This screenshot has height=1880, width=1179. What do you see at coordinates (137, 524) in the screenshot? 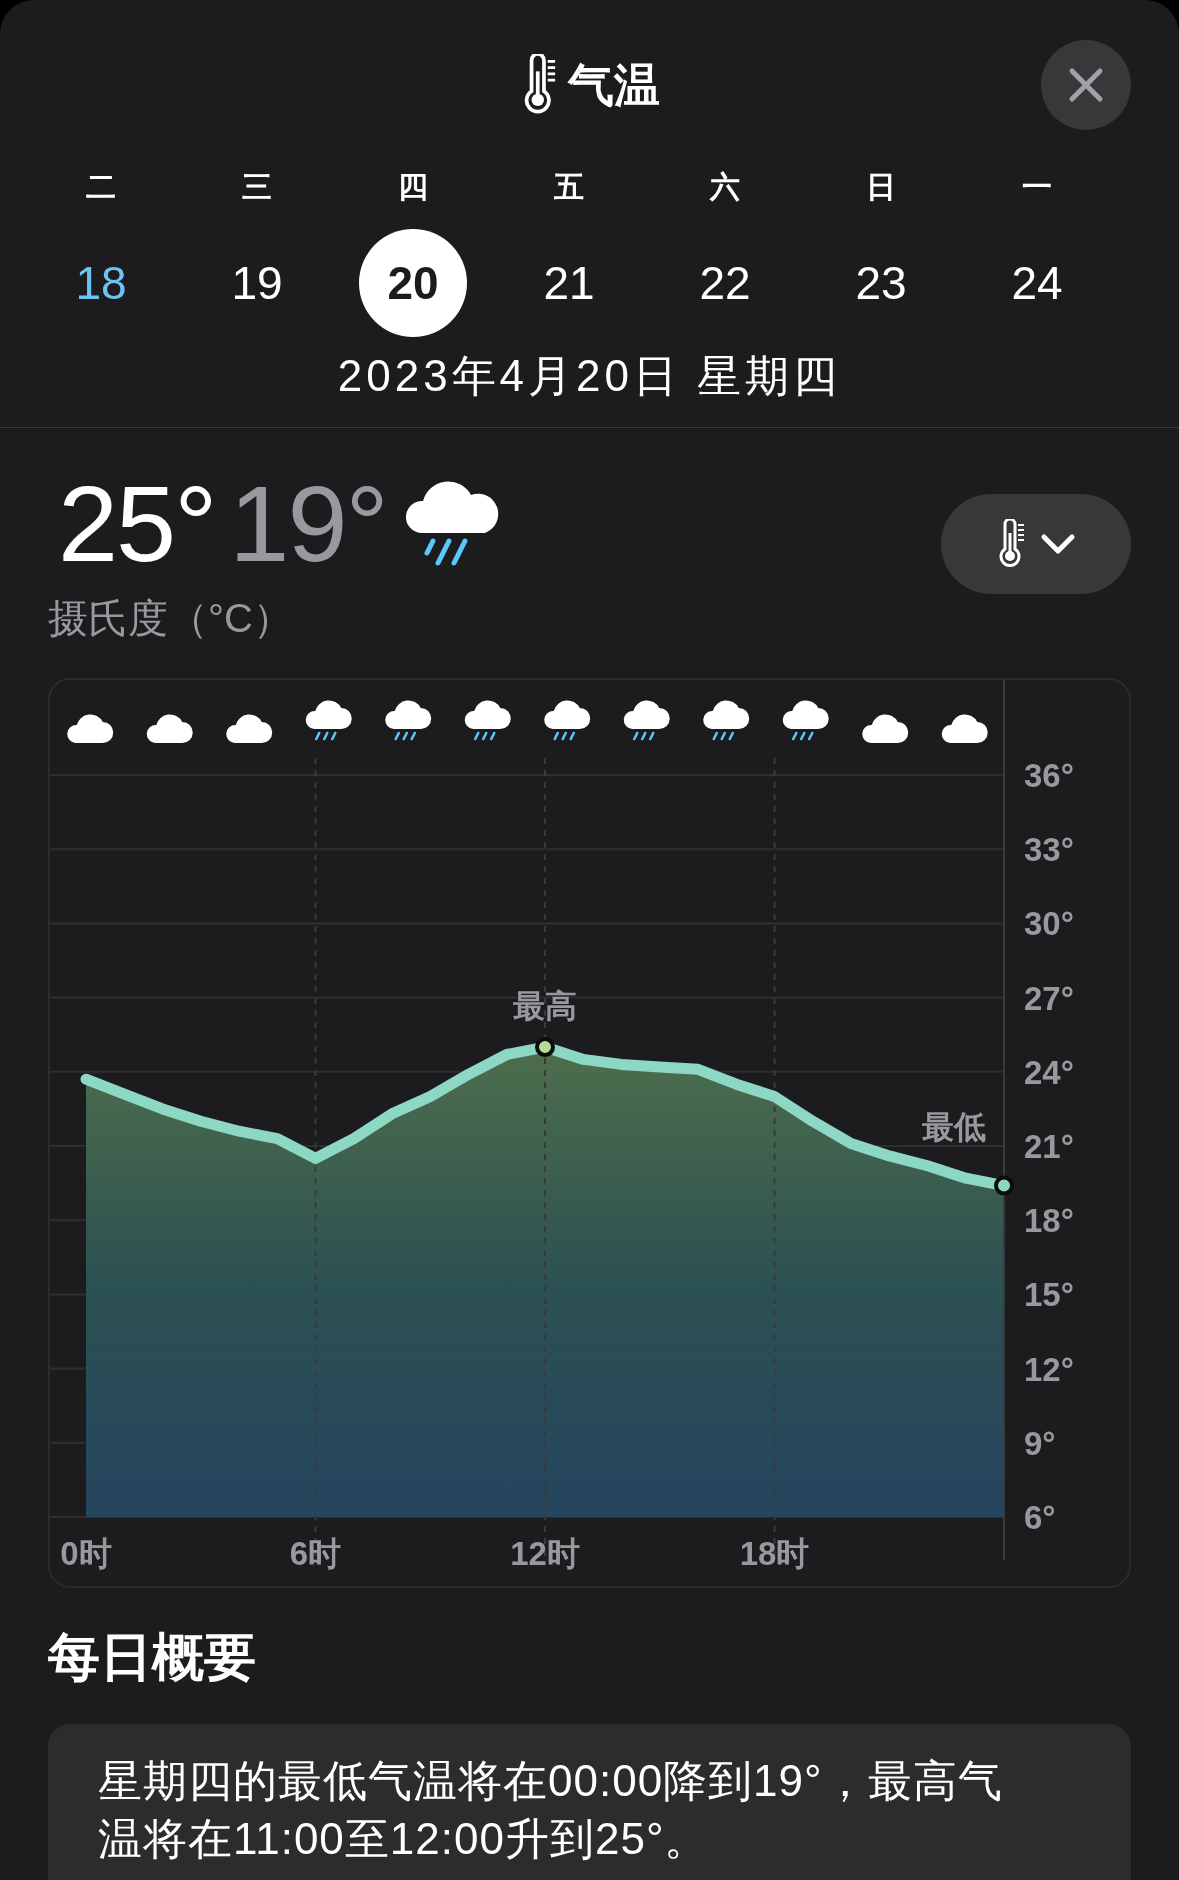
I see `high-temperature: 25°` at bounding box center [137, 524].